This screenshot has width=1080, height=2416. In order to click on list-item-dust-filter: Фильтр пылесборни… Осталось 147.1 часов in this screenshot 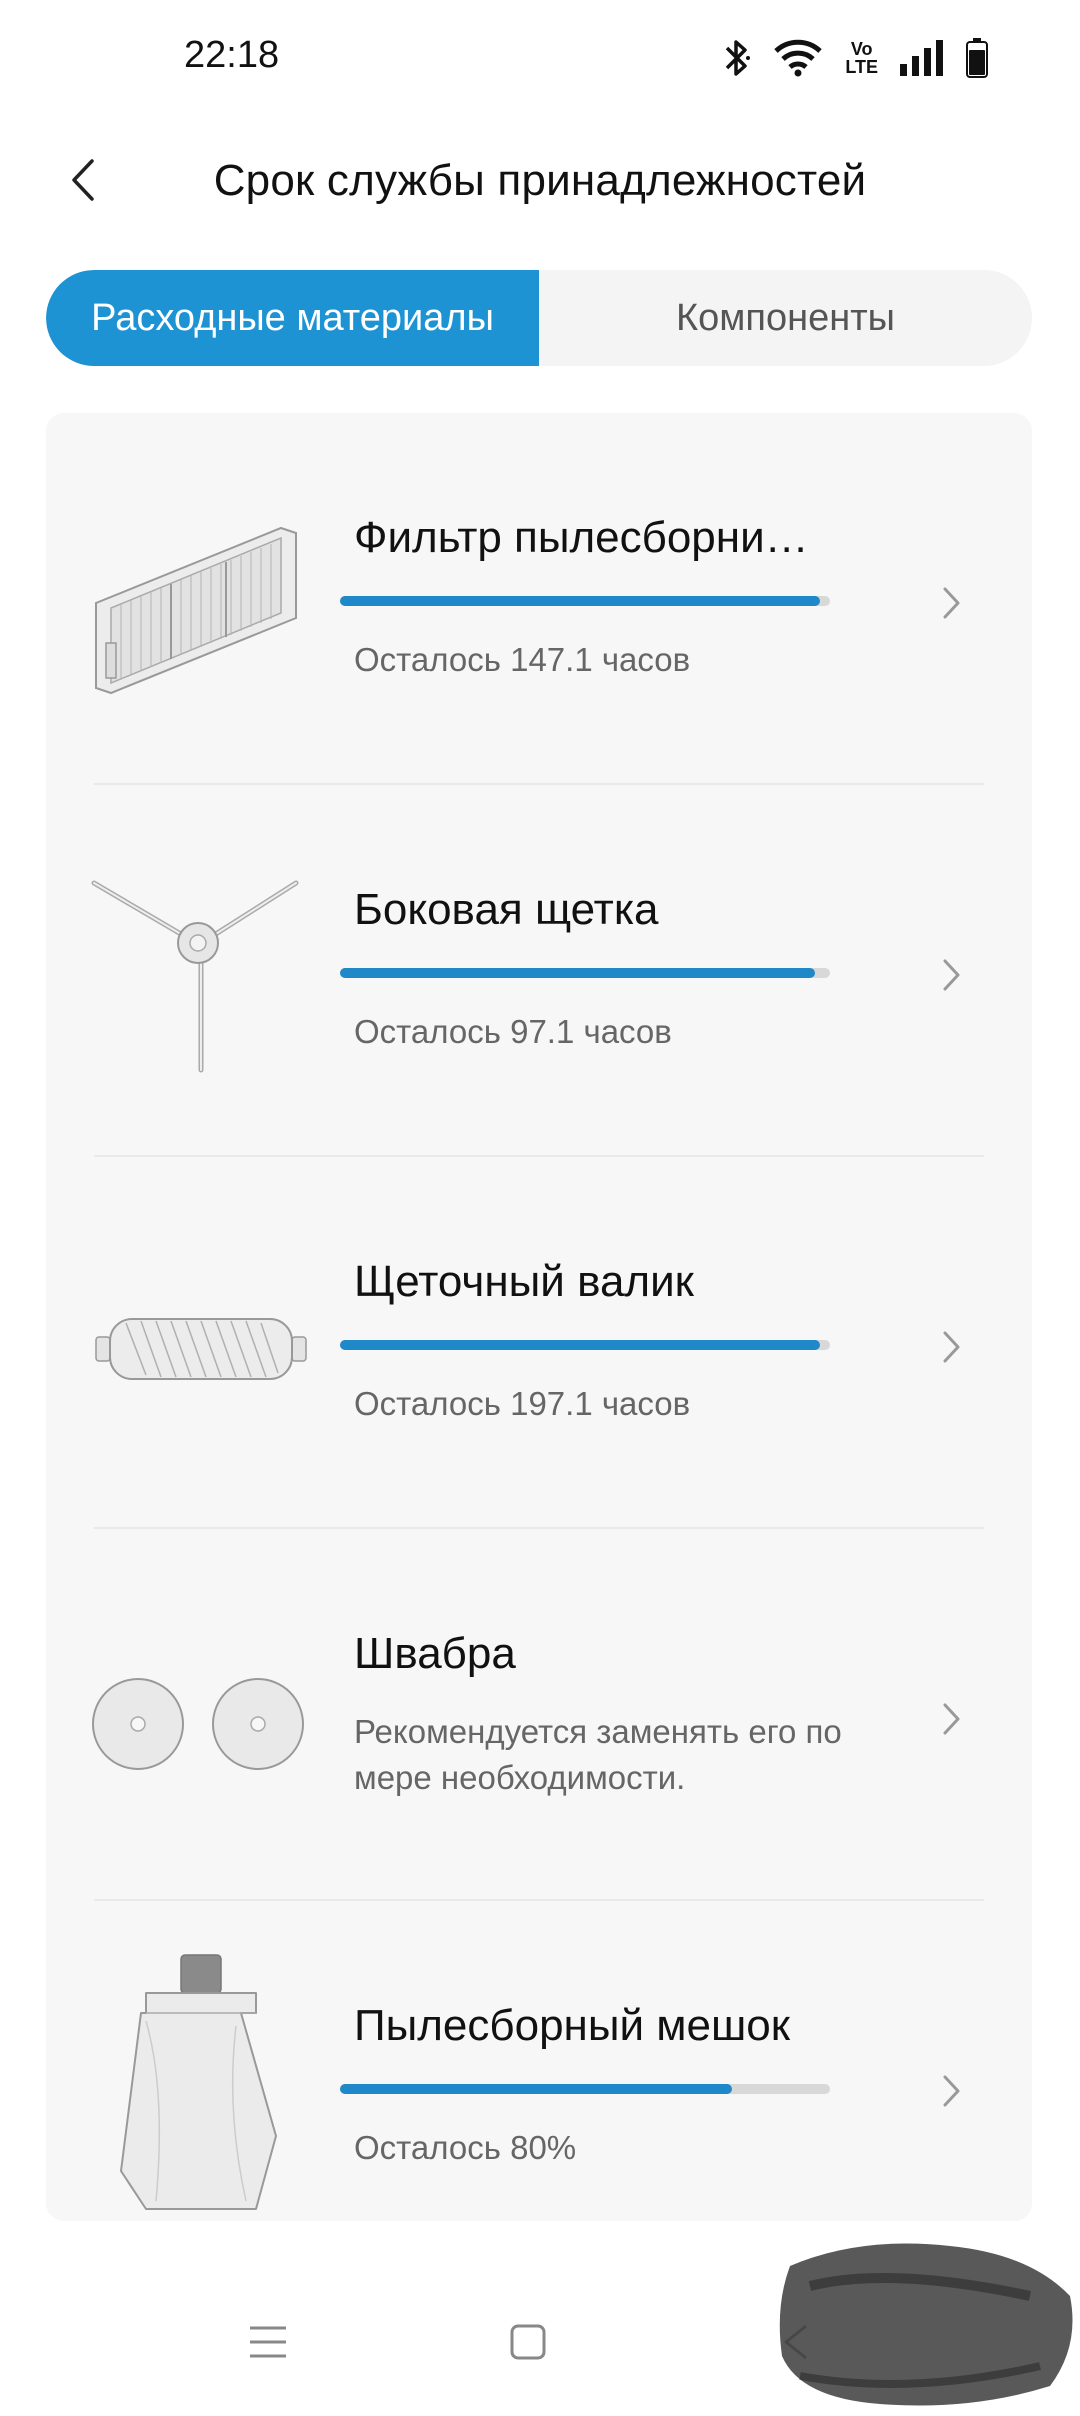, I will do `click(539, 598)`.